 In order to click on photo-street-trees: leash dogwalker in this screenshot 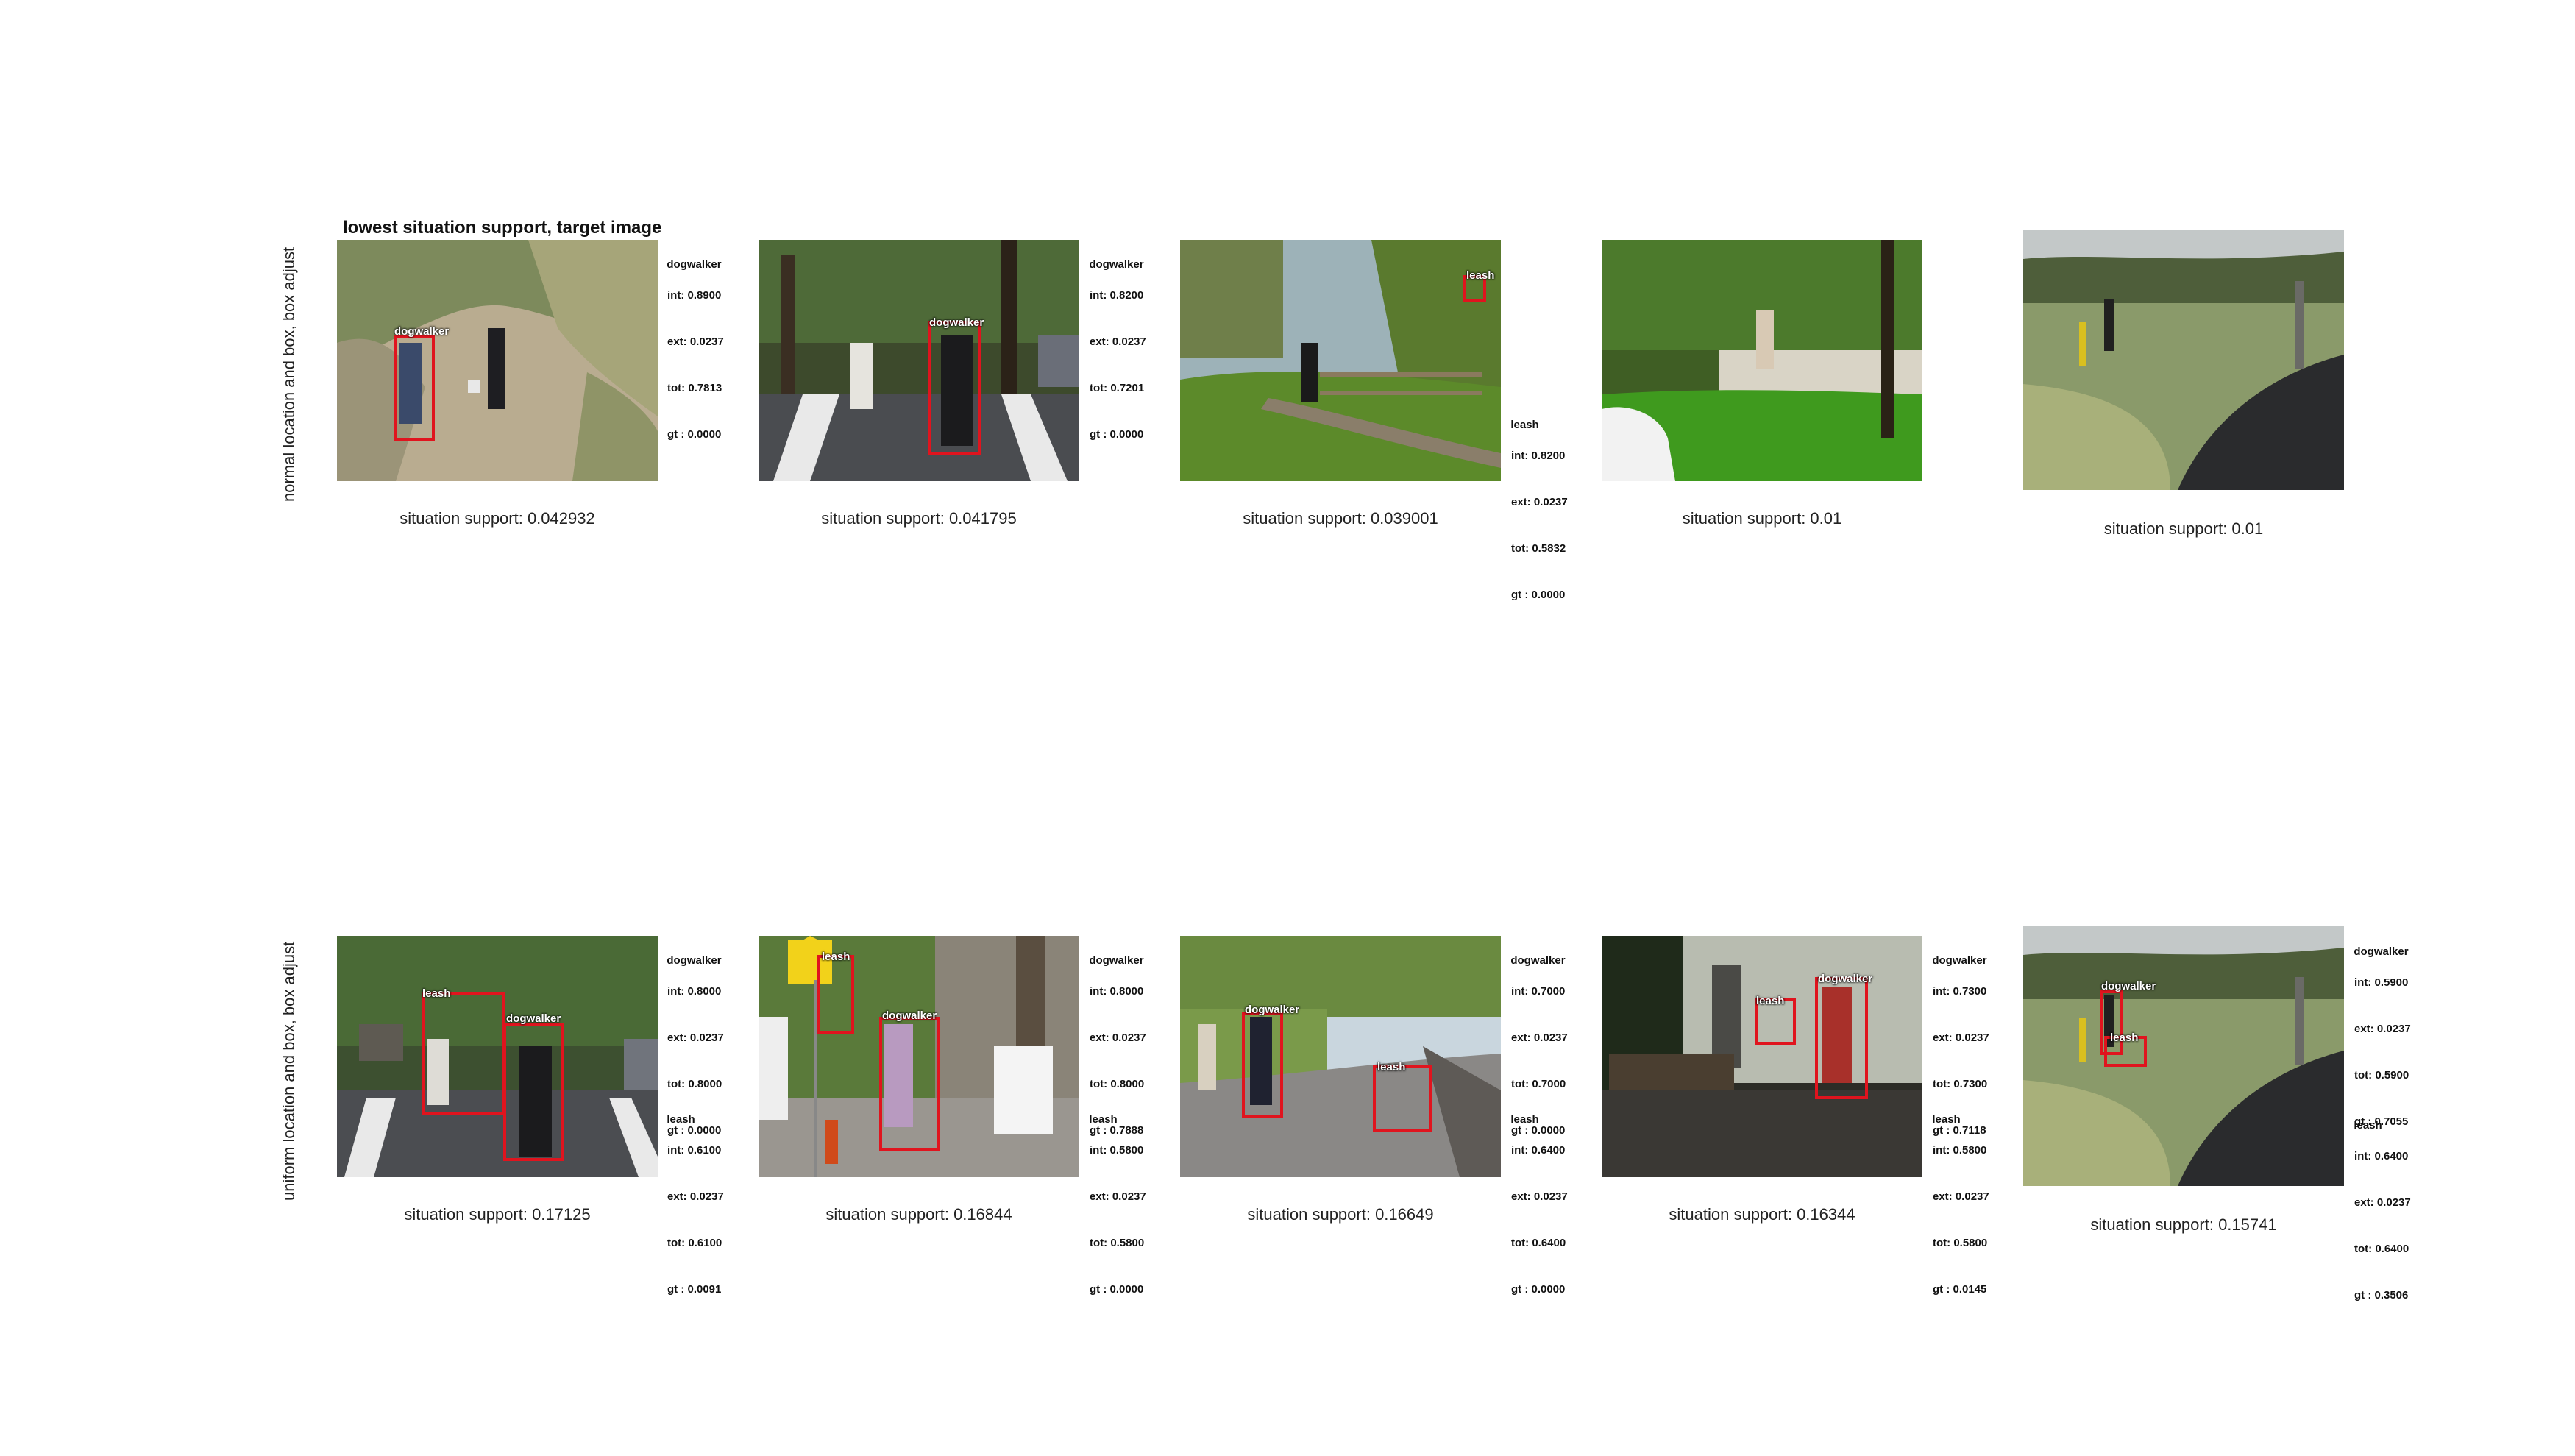, I will do `click(498, 1056)`.